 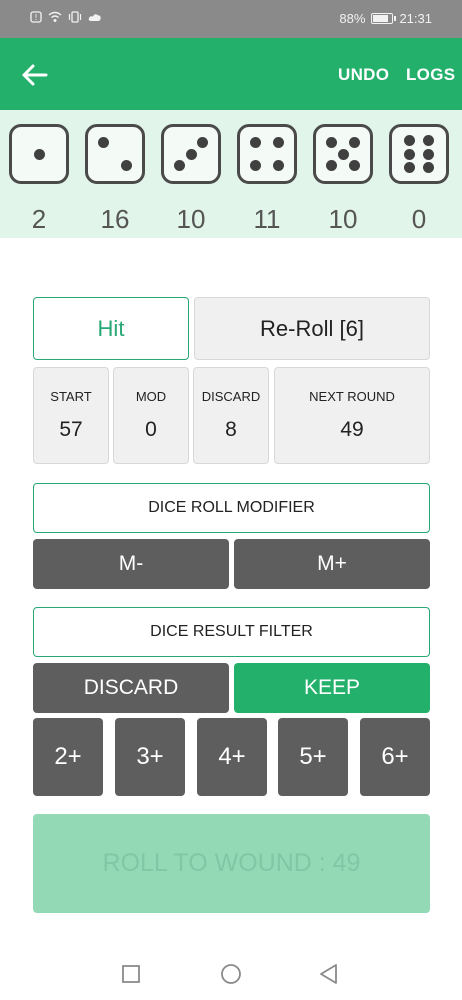 I want to click on die-6-count: 0, so click(x=419, y=219).